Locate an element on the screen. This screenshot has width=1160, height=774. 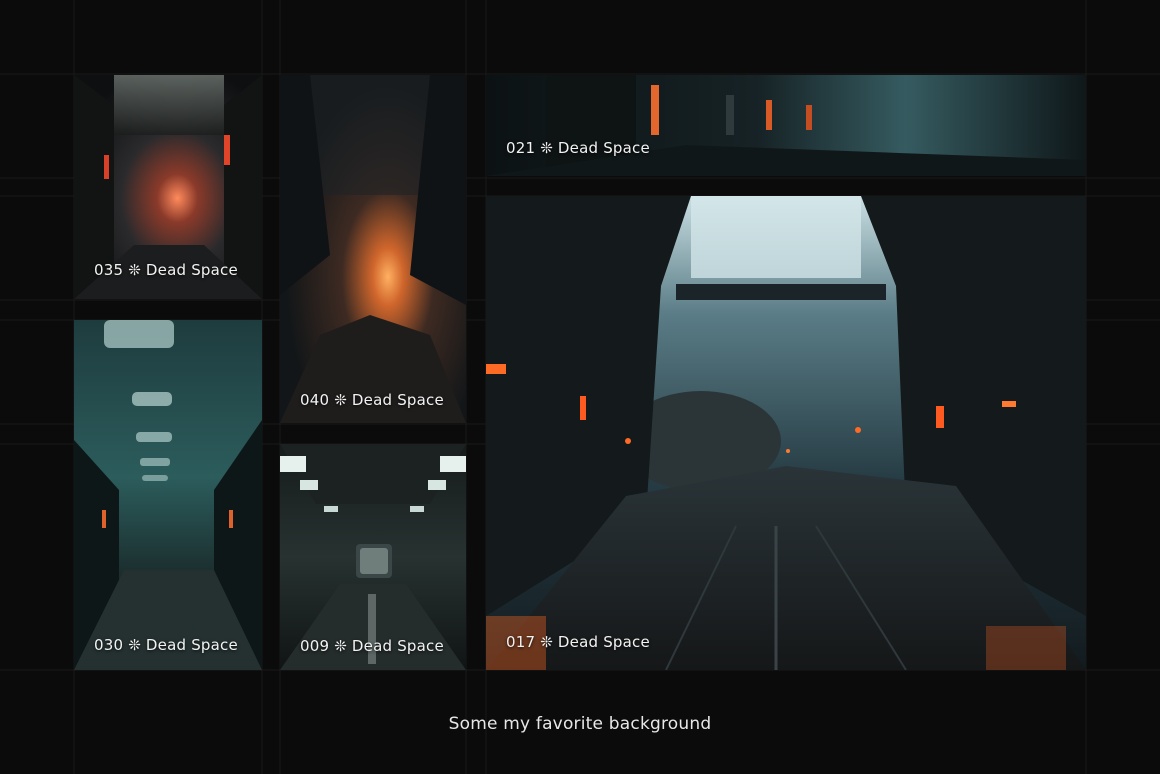
footer-caption: Some my favorite background is located at coordinates (580, 724).